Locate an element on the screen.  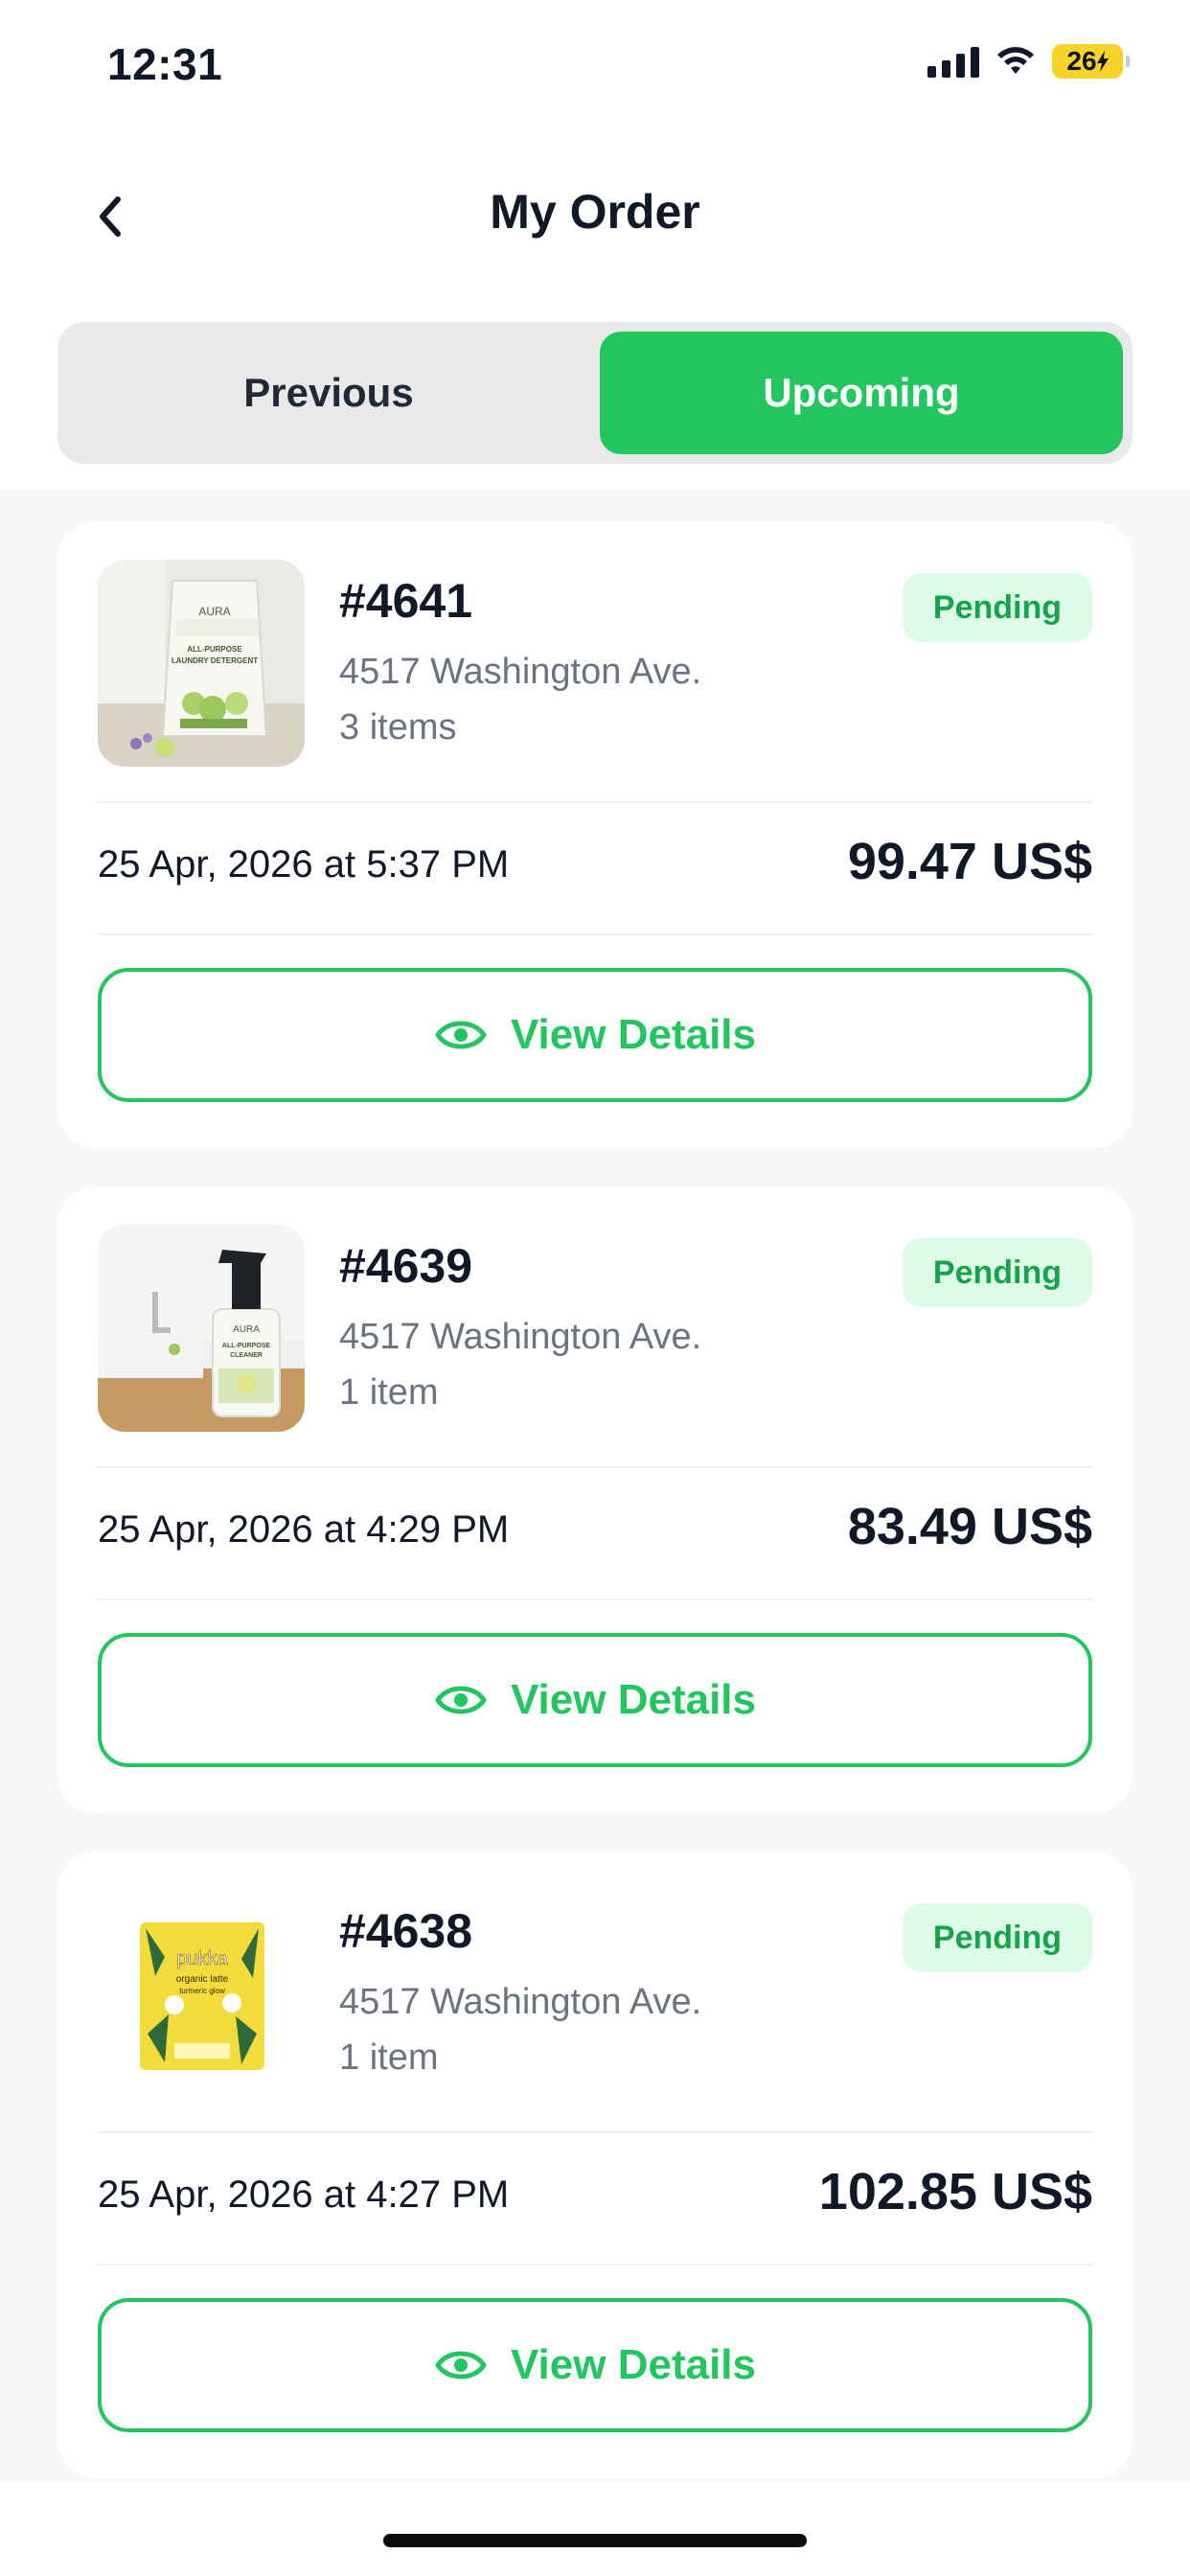
battery-level: 26 is located at coordinates (1081, 61).